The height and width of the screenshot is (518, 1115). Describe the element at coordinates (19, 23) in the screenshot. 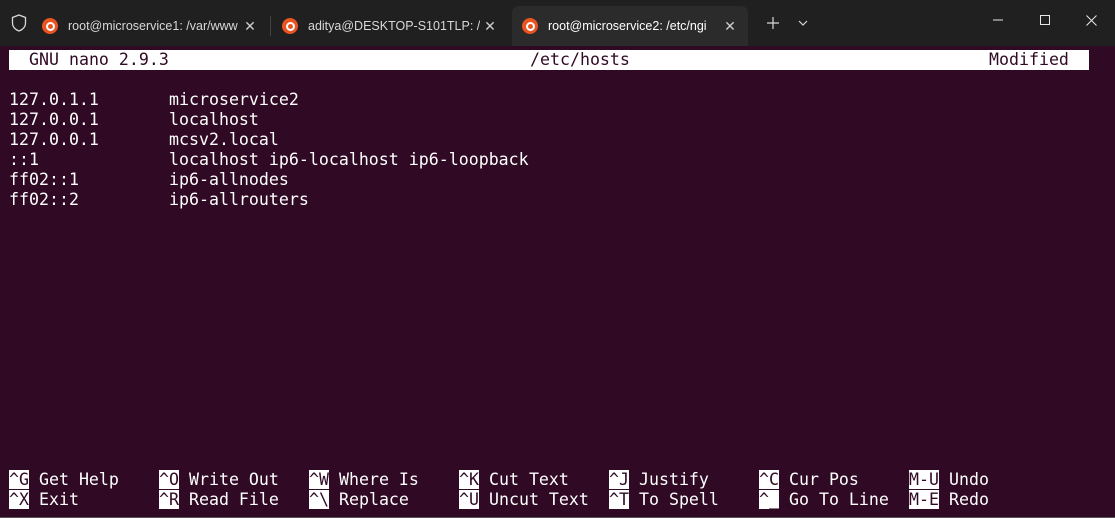

I see `shield-icon` at that location.